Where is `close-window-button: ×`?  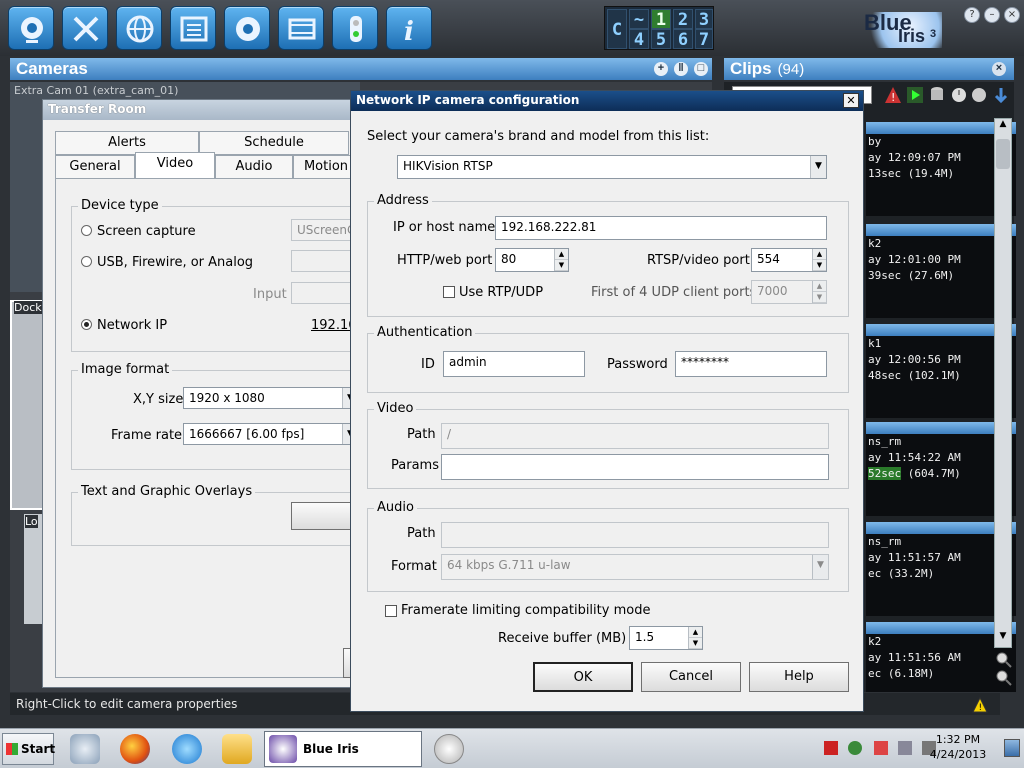 close-window-button: × is located at coordinates (1012, 15).